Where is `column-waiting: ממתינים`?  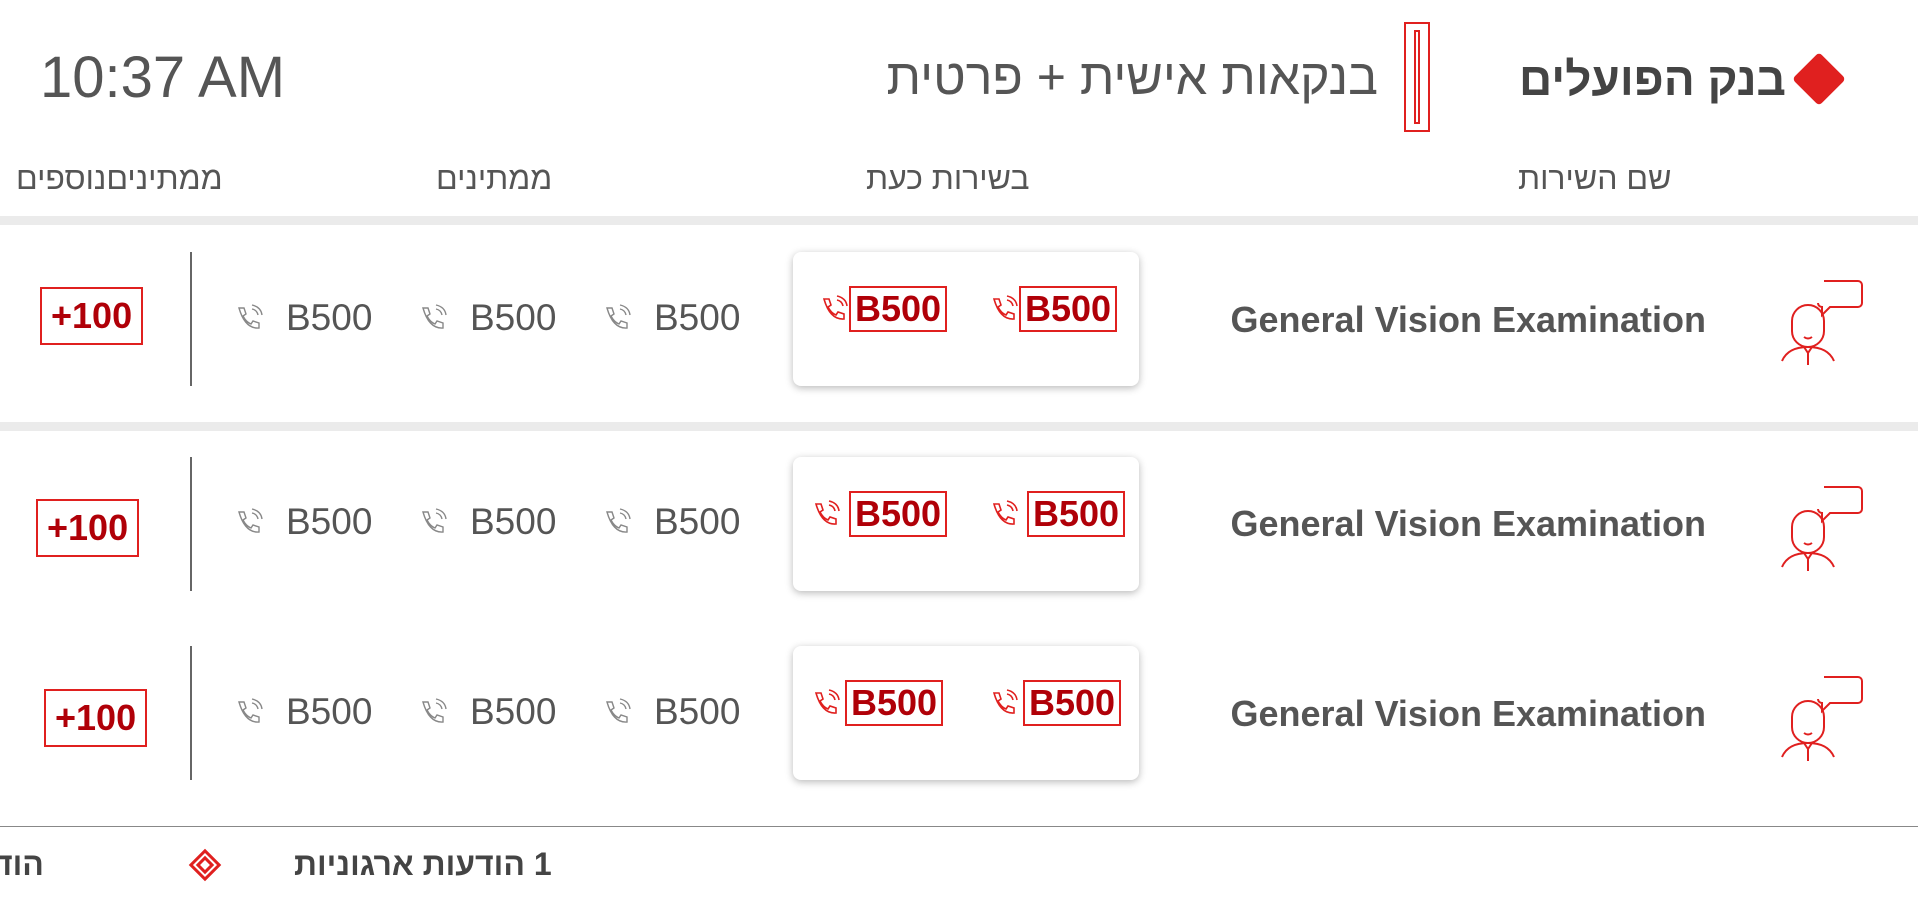
column-waiting: ממתינים is located at coordinates (494, 178).